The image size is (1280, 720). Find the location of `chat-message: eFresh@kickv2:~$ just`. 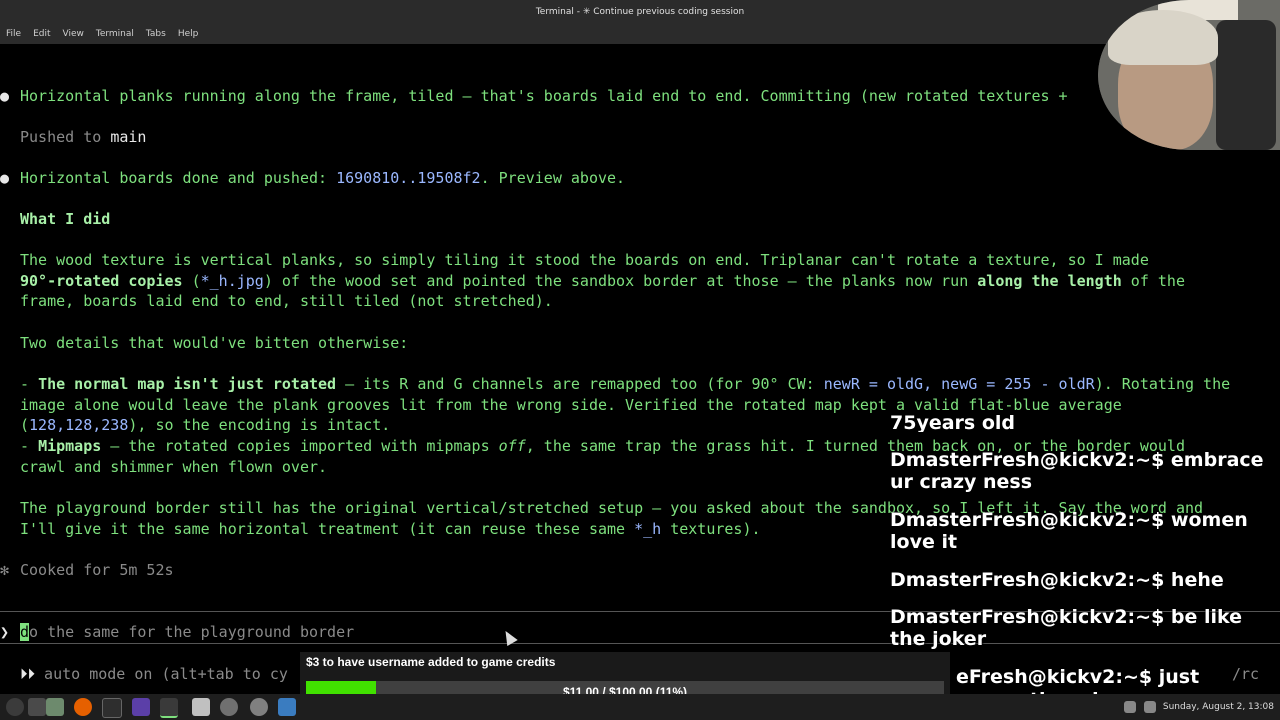

chat-message: eFresh@kickv2:~$ just is located at coordinates (1106, 677).